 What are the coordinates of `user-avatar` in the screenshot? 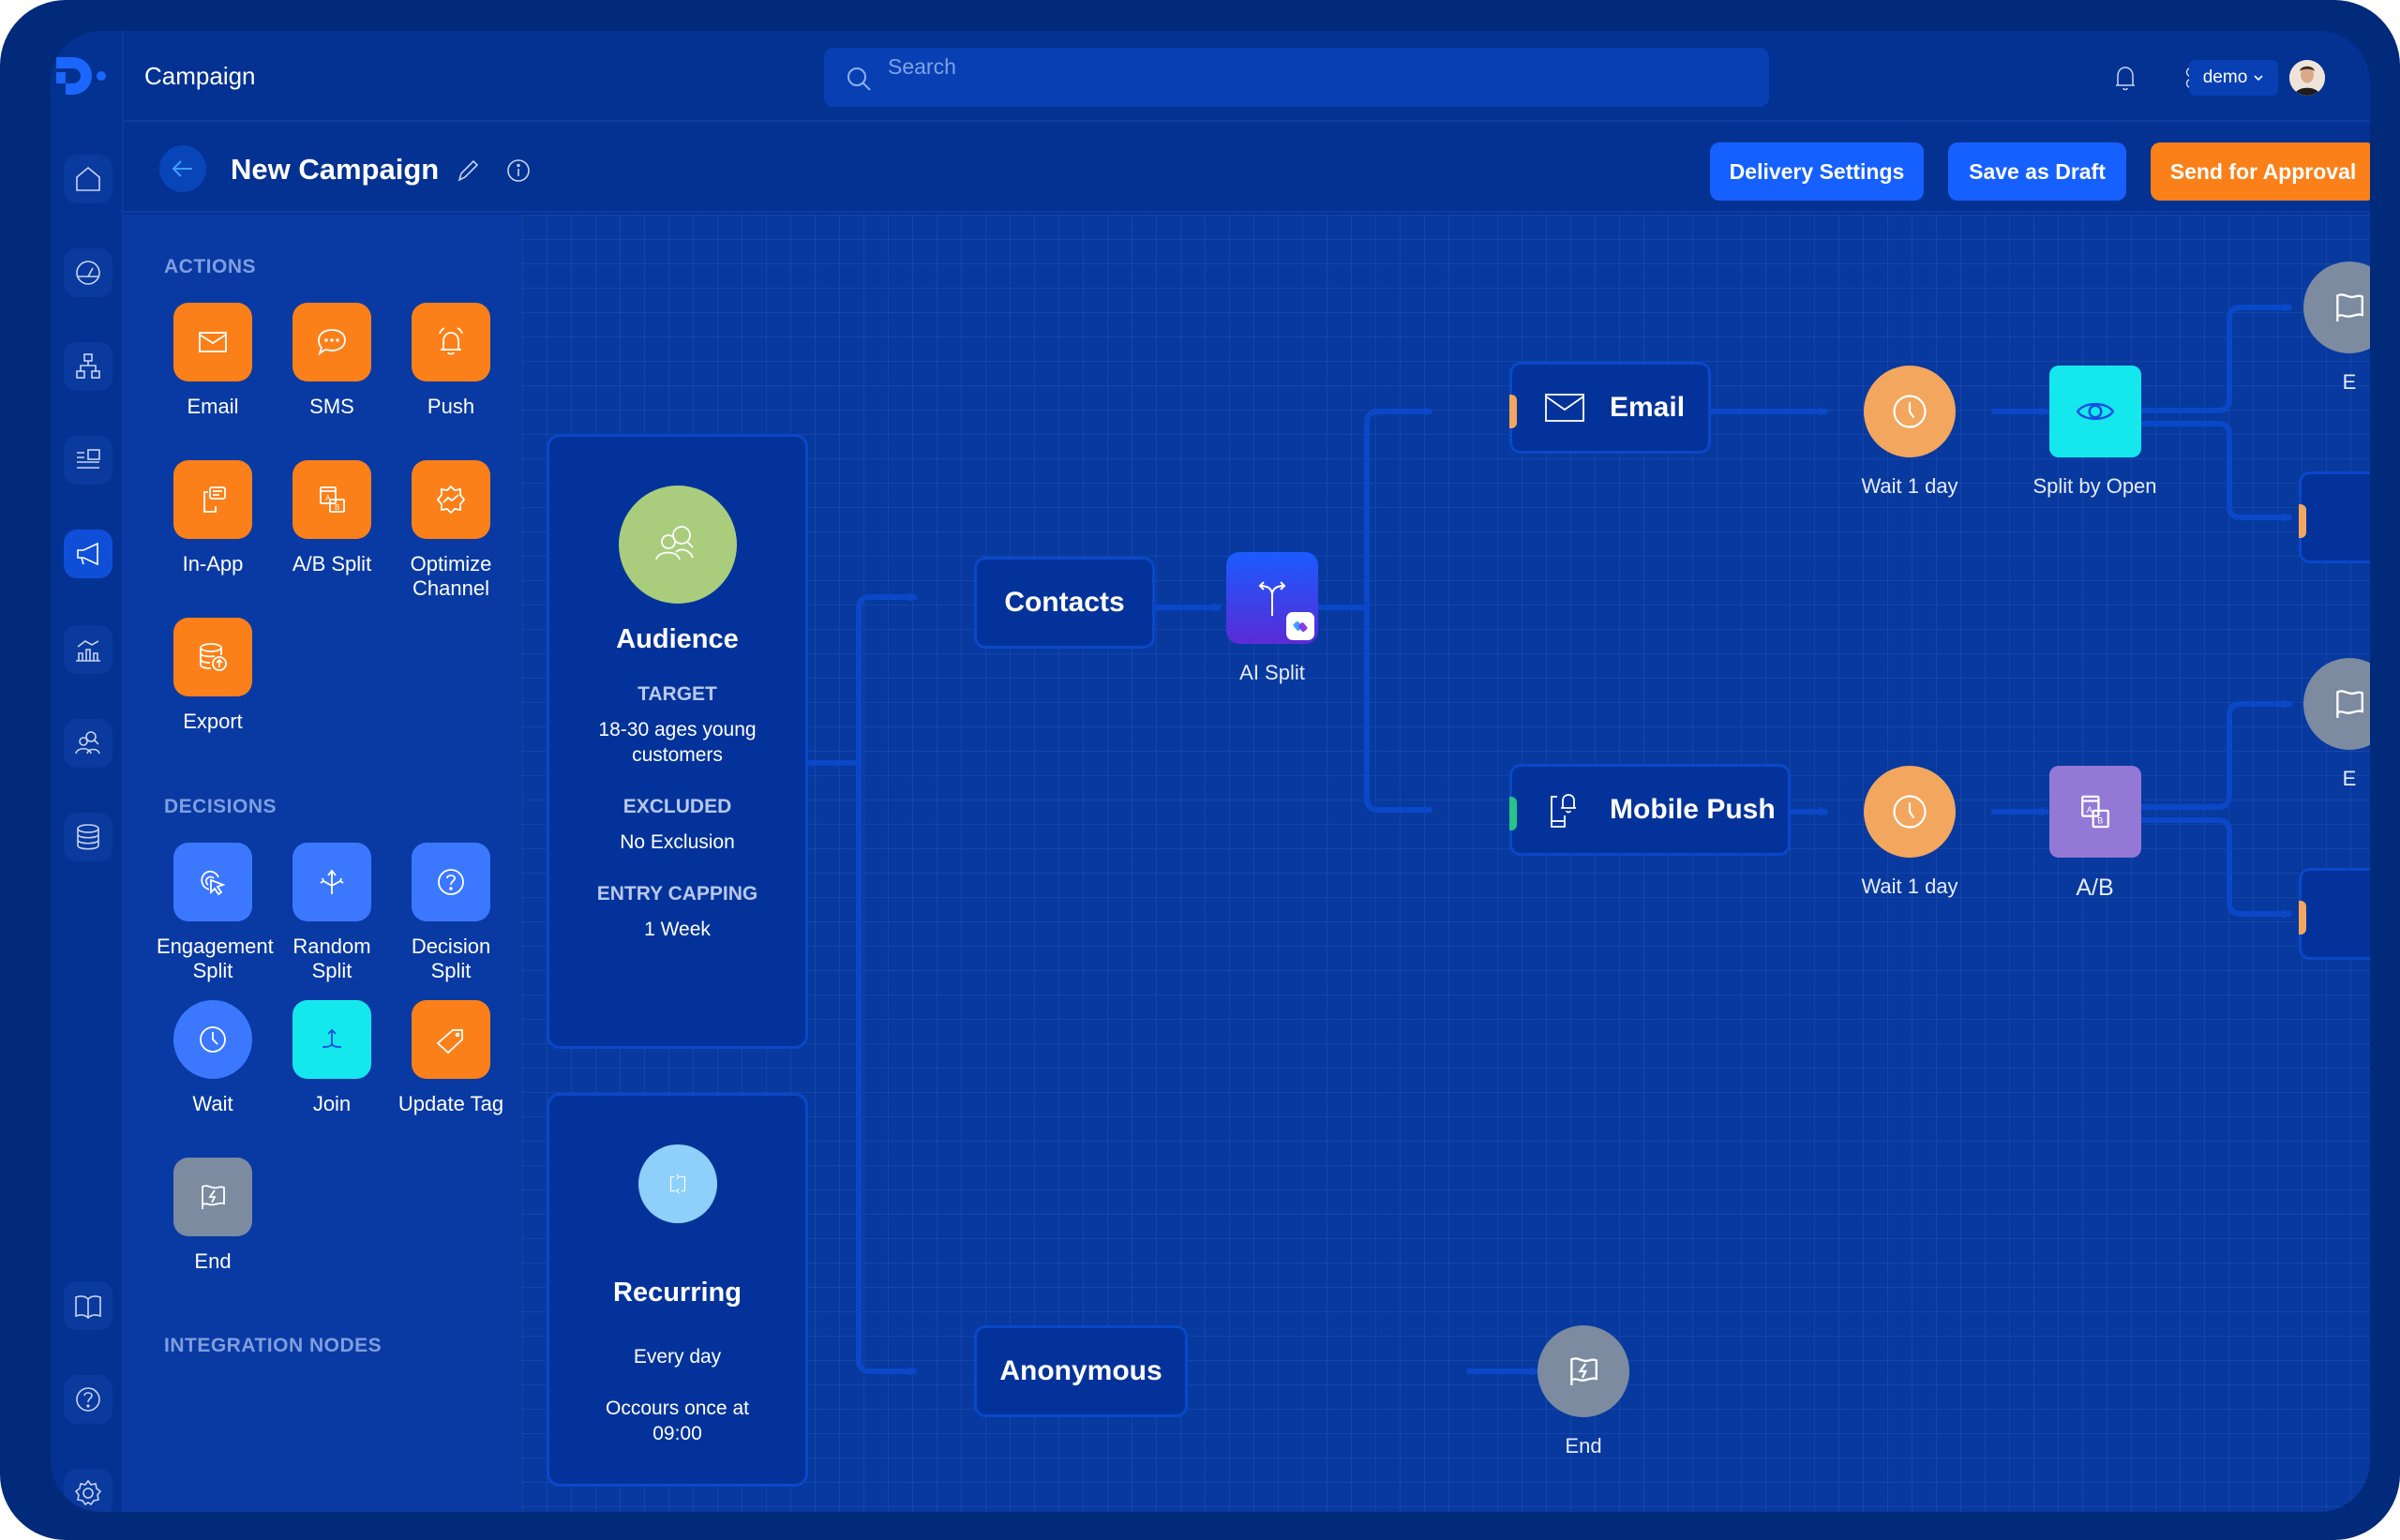 It's located at (2307, 78).